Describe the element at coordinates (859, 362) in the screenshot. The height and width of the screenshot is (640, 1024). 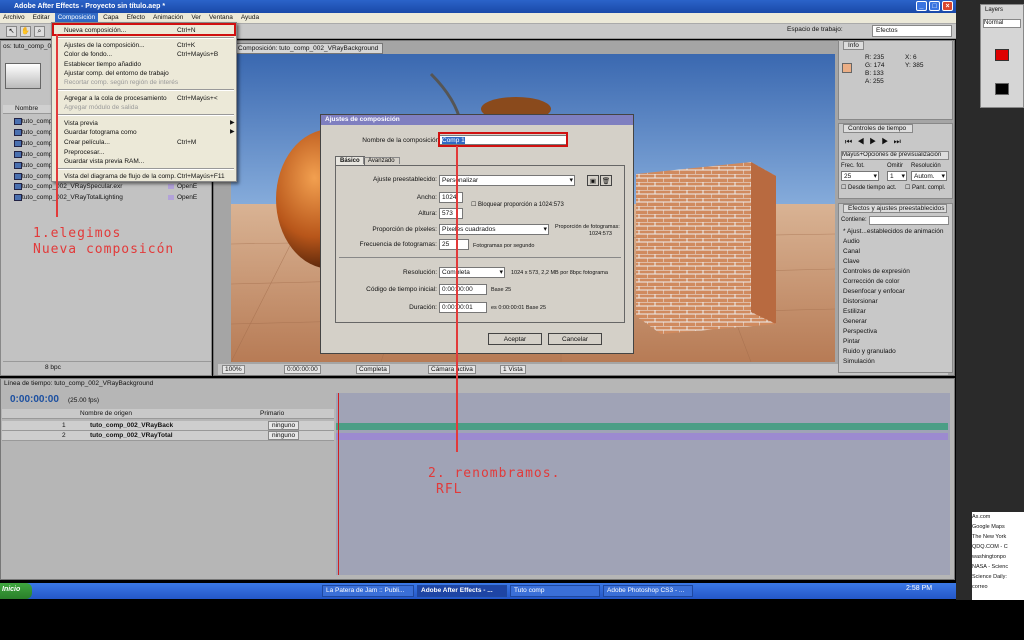
I see `effect-category: Simulación` at that location.